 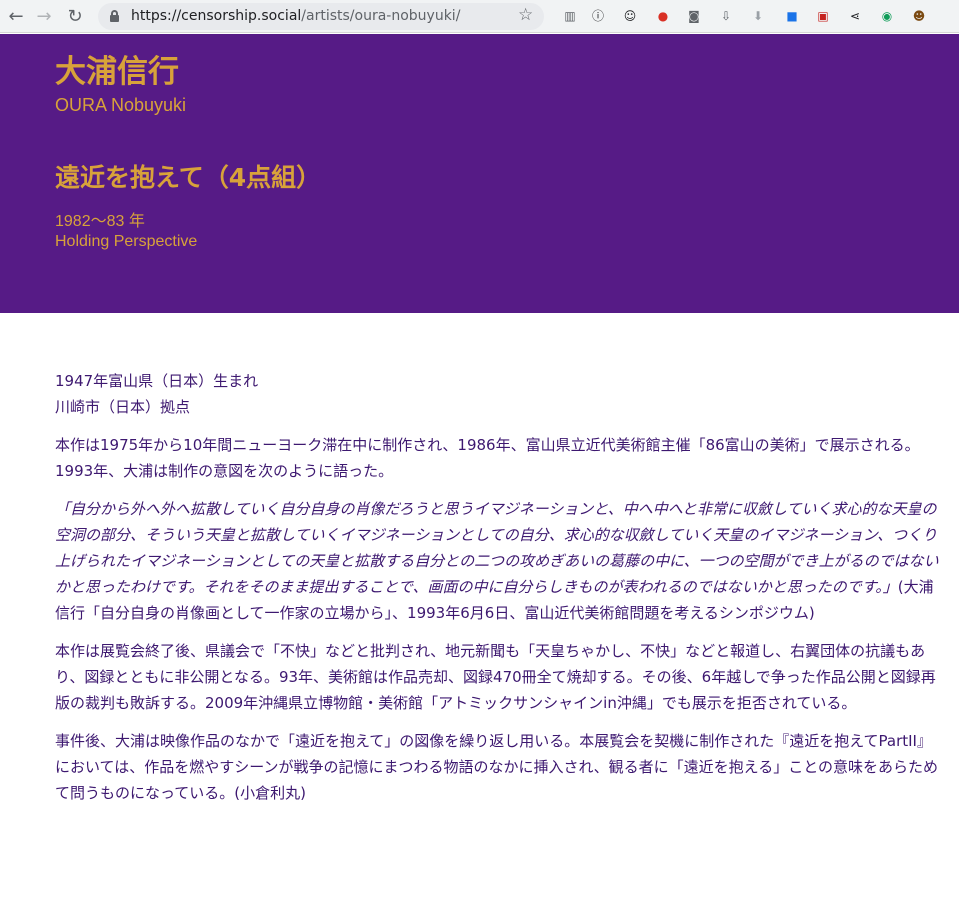 What do you see at coordinates (919, 16) in the screenshot?
I see `avatar-extension-icon: ☻` at bounding box center [919, 16].